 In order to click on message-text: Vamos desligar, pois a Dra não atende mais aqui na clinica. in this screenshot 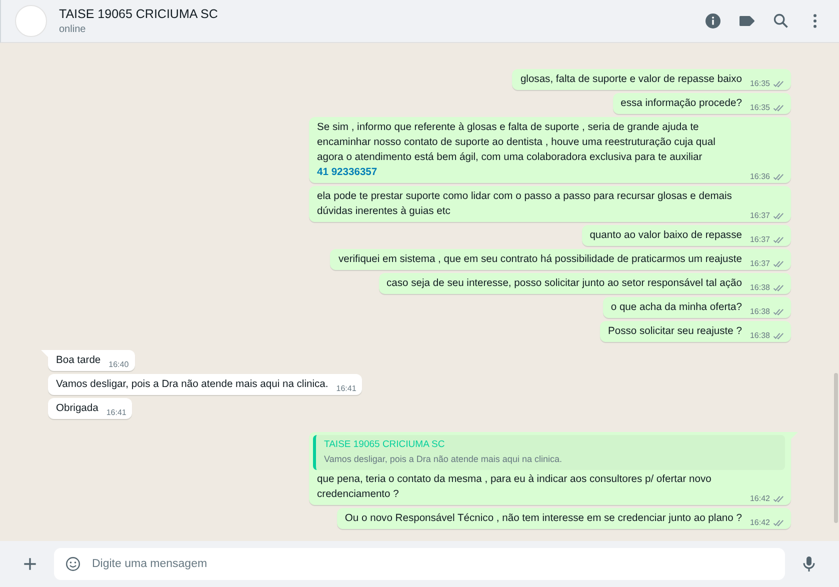, I will do `click(192, 385)`.